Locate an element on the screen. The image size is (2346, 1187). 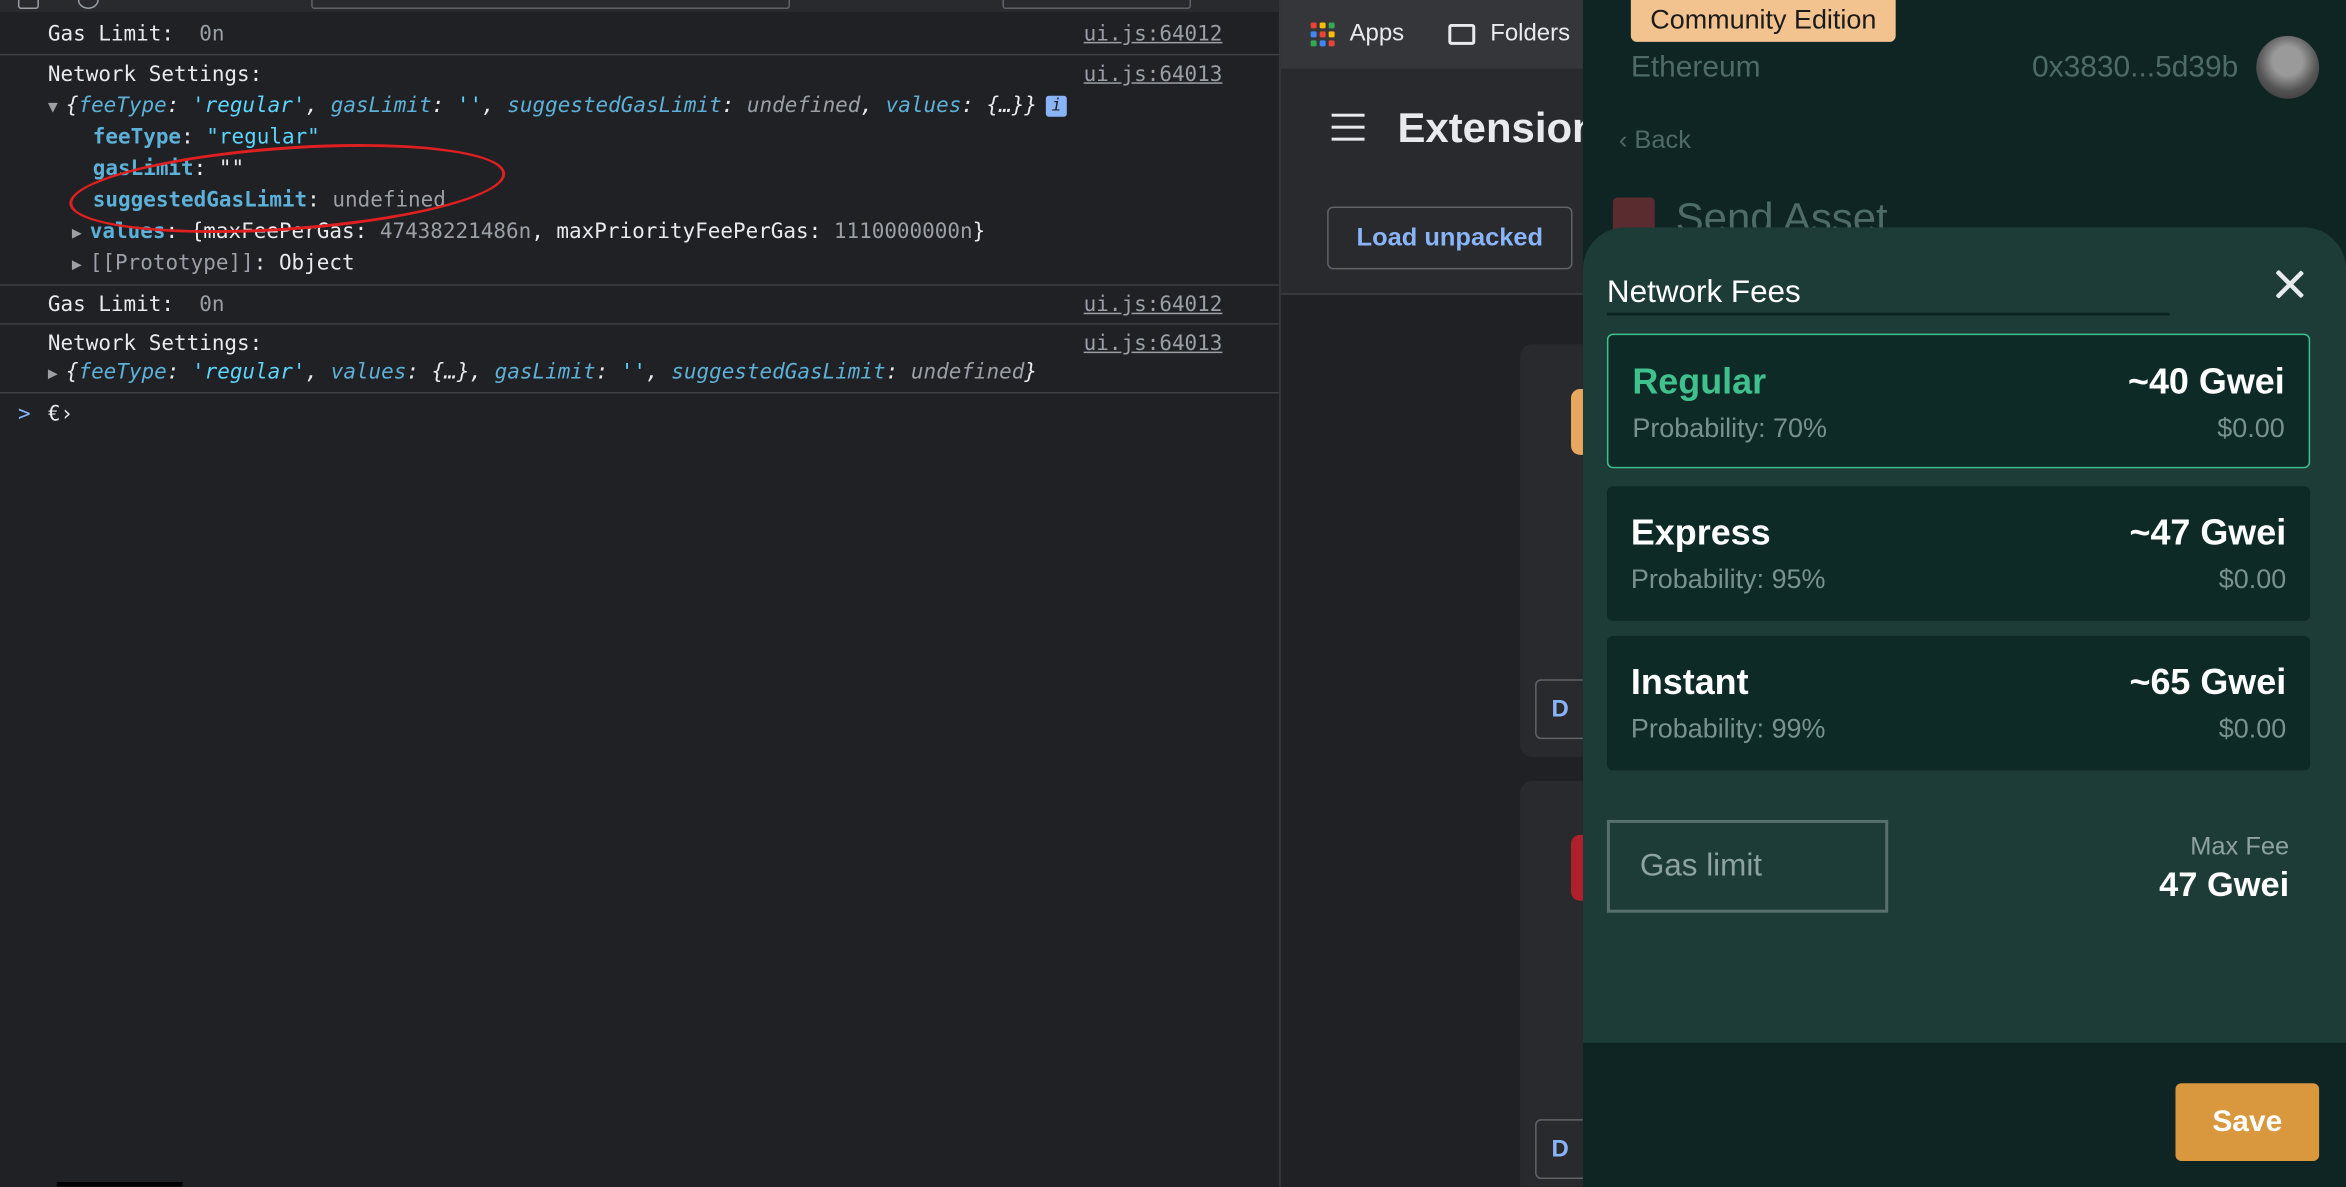
fee-gwei: ~65 Gwei is located at coordinates (2208, 683).